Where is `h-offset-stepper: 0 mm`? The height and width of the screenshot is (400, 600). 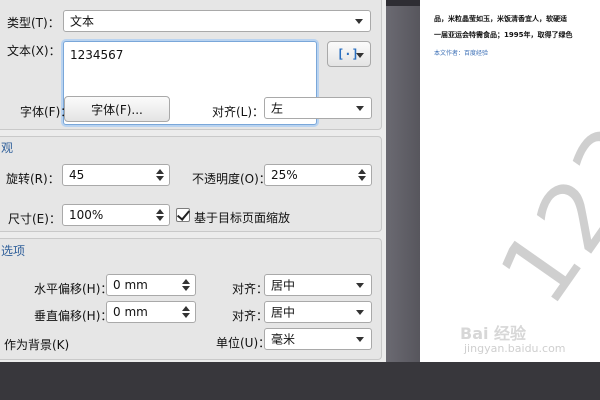
h-offset-stepper: 0 mm is located at coordinates (151, 285).